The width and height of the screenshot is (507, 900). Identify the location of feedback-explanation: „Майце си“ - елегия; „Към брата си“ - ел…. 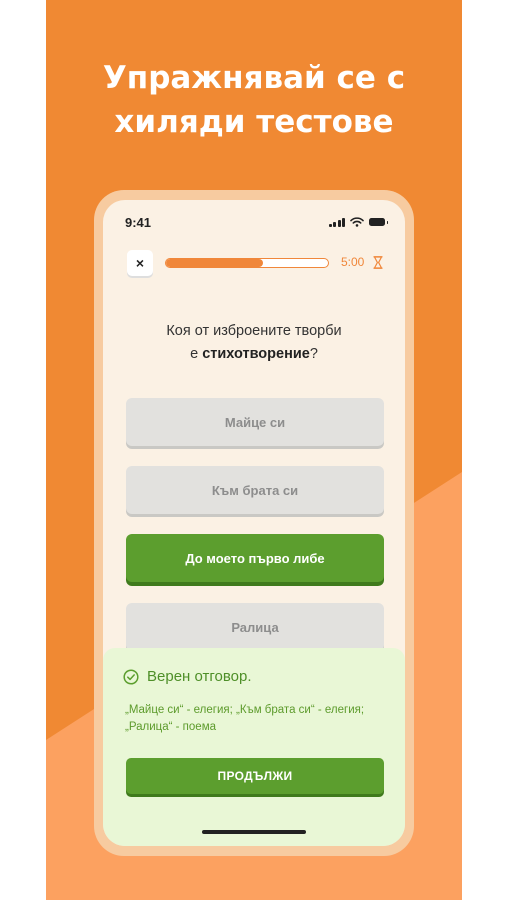
(245, 718).